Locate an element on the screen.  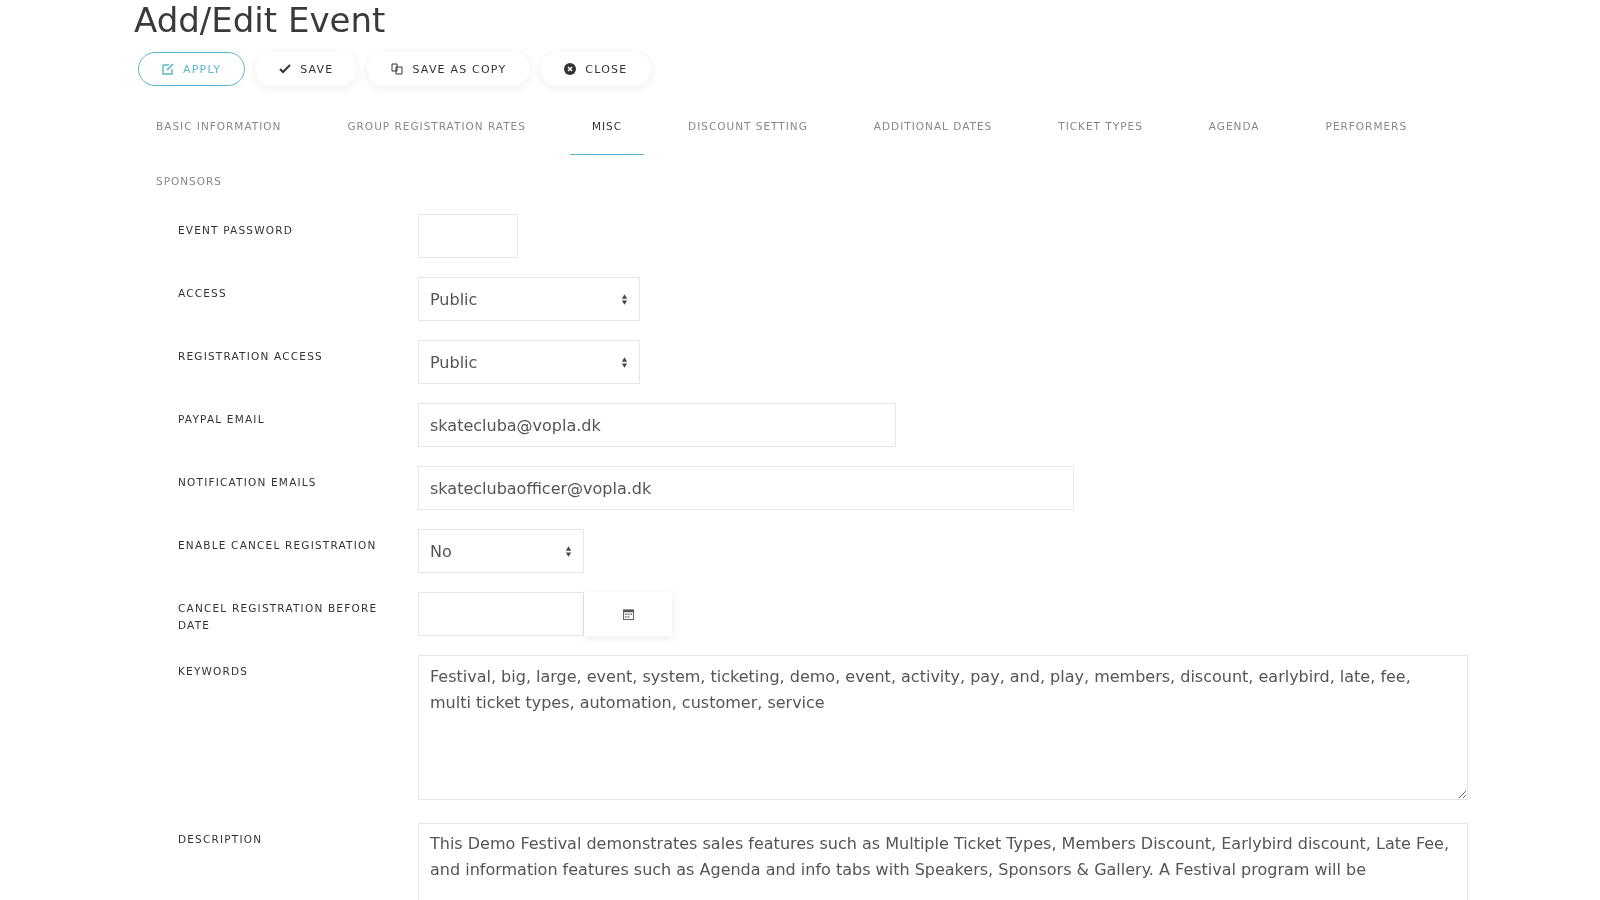
tab: AGENDA is located at coordinates (1234, 127).